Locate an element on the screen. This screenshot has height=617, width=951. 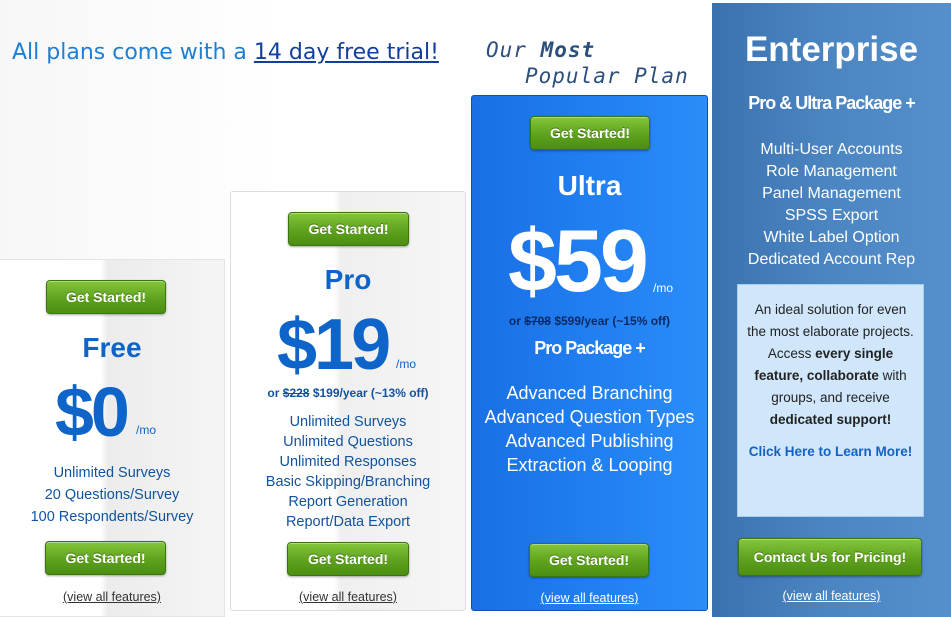
list-item: Unlimited Responses is located at coordinates (348, 462).